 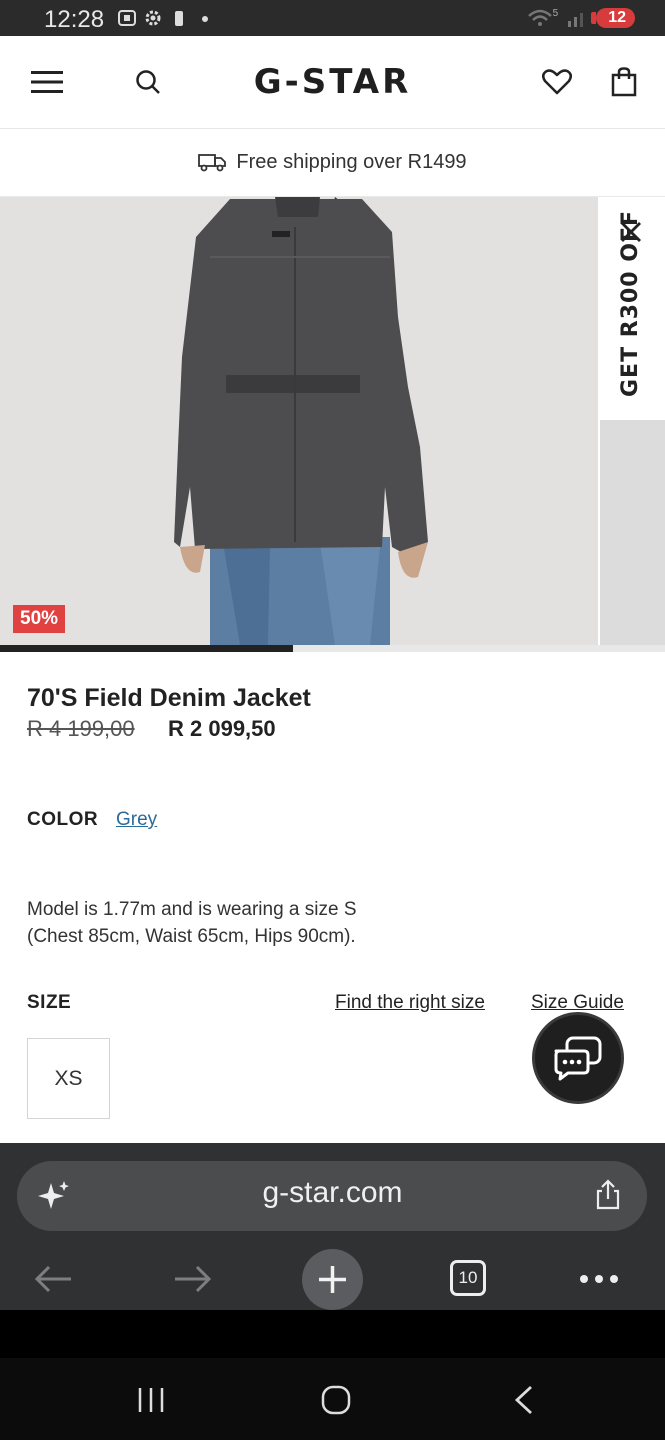 I want to click on shipping-banner: Free shipping over R1499, so click(x=332, y=162).